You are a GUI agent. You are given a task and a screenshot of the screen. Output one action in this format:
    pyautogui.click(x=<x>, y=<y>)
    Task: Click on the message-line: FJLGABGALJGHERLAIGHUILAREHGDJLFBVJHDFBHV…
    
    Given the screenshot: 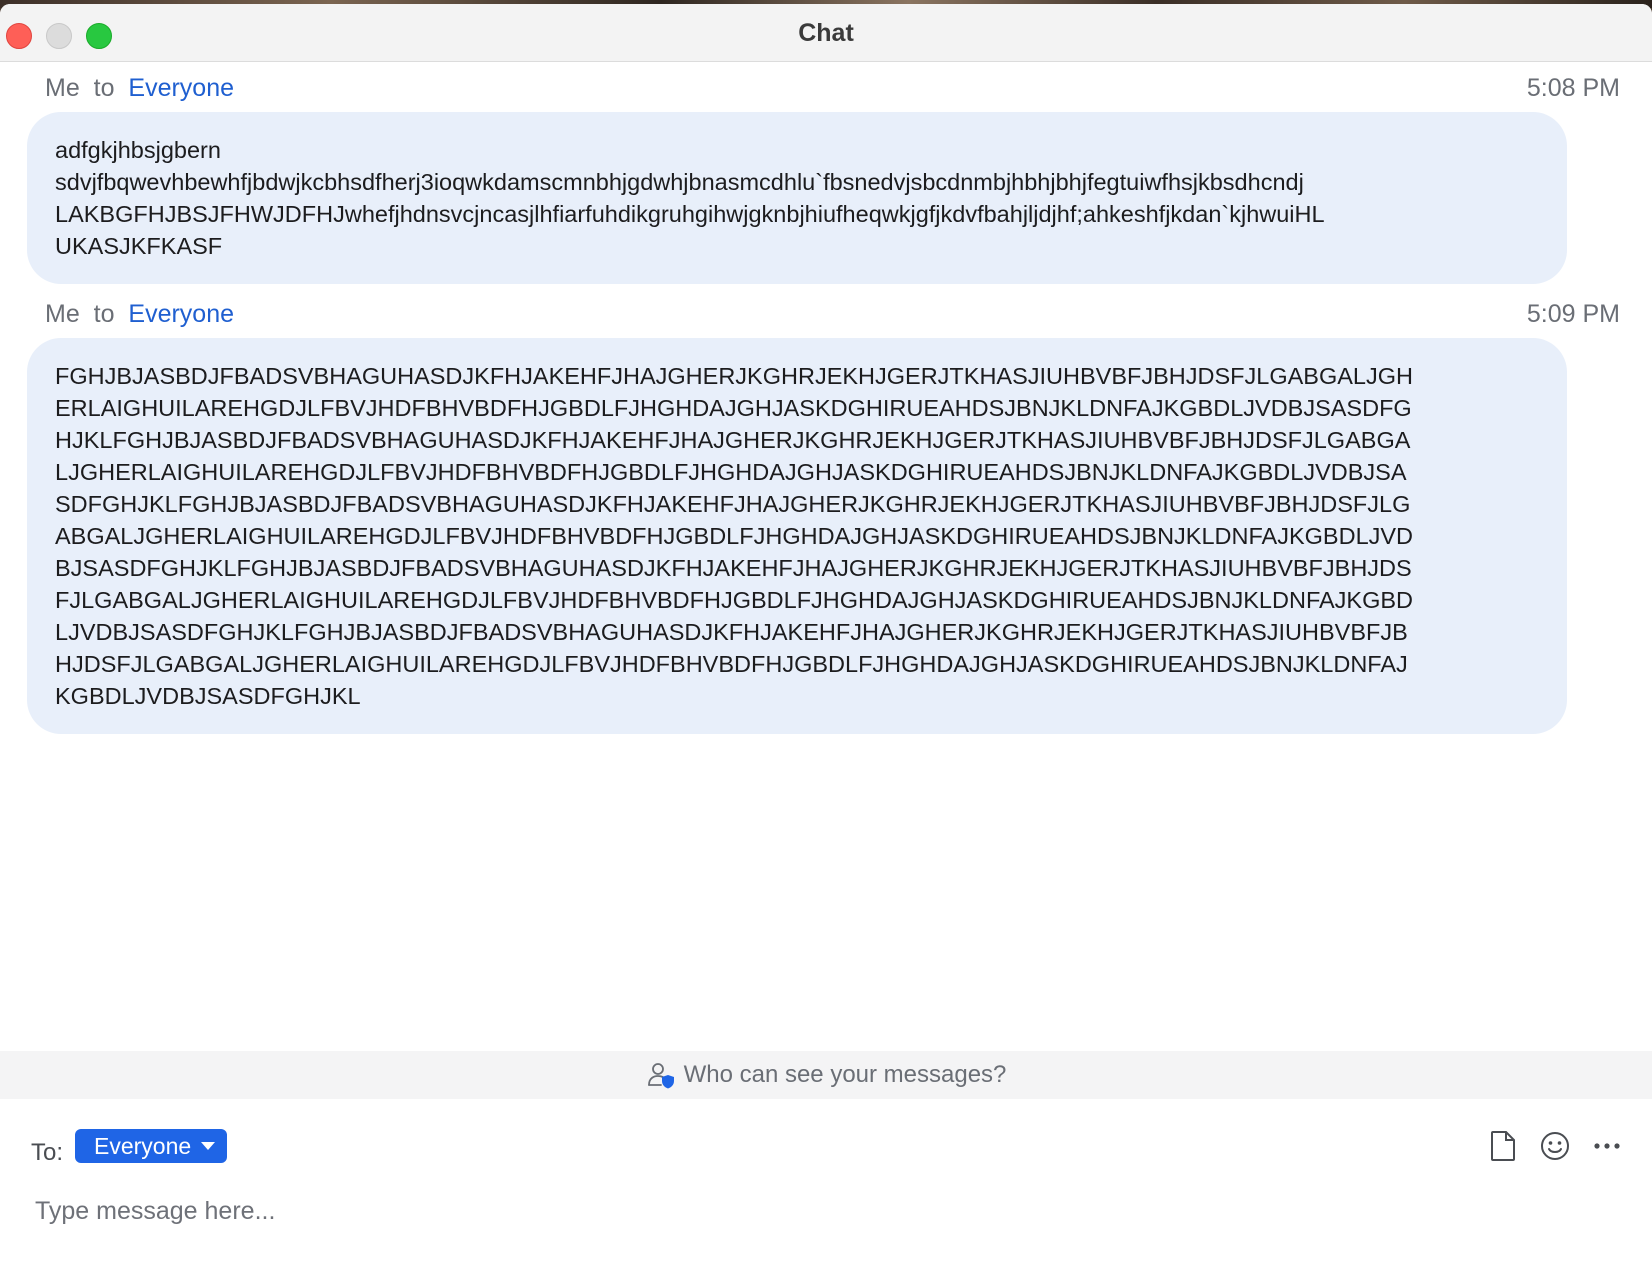 What is the action you would take?
    pyautogui.click(x=734, y=600)
    